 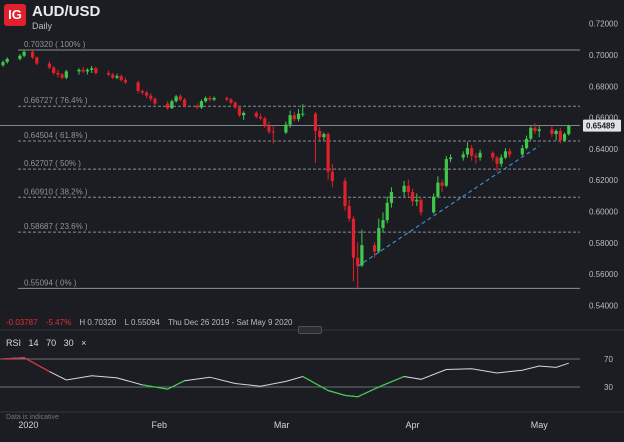 What do you see at coordinates (285, 377) in the screenshot?
I see `rsi-line` at bounding box center [285, 377].